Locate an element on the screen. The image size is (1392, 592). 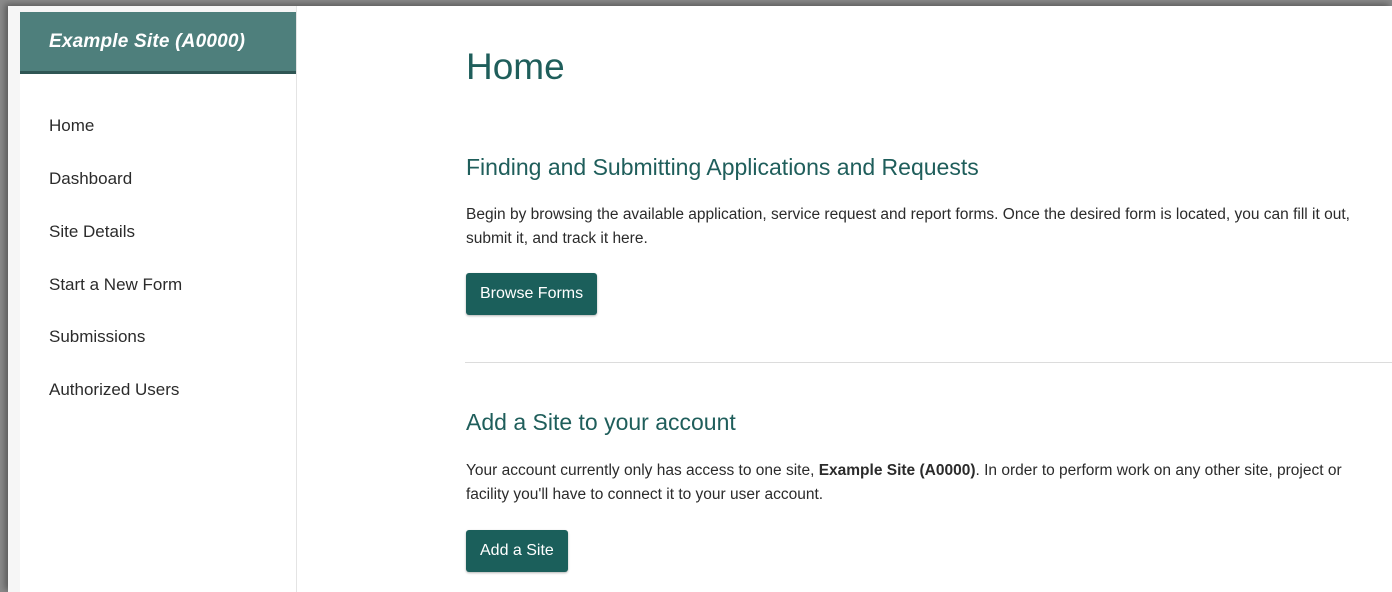
site-header: Example Site (A0000) is located at coordinates (158, 43).